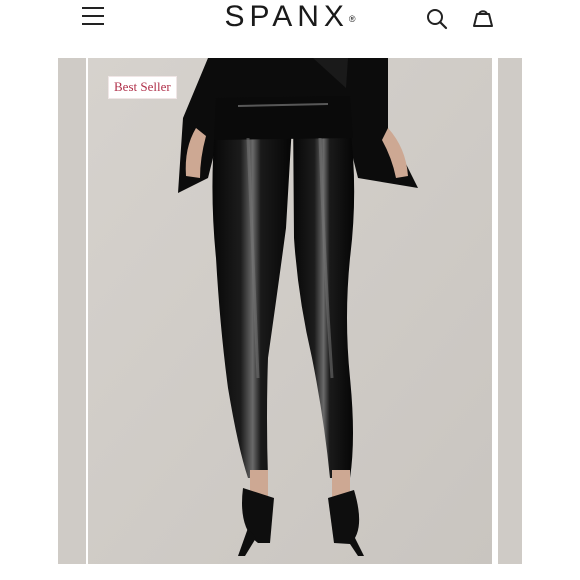  I want to click on brand-name: SPANX, so click(286, 16).